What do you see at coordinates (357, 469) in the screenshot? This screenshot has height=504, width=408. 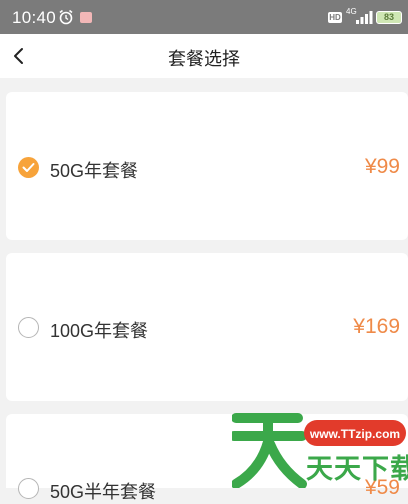 I see `watermark-text: 天天下载` at bounding box center [357, 469].